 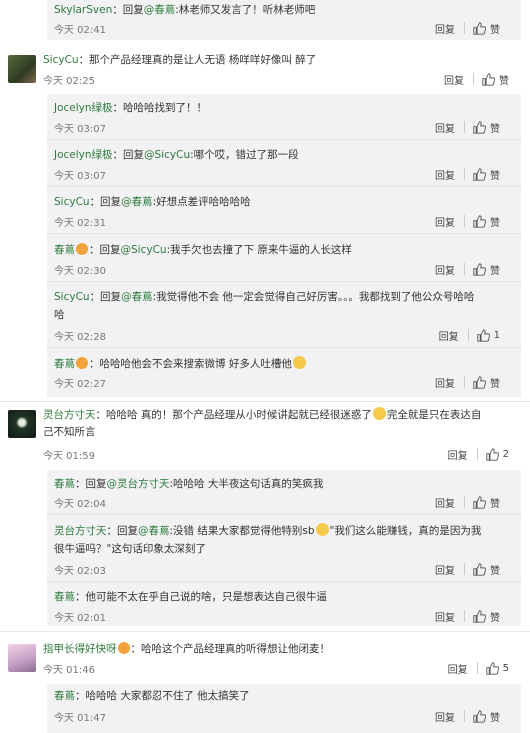 What do you see at coordinates (138, 484) in the screenshot?
I see `mention-link: @灵台方寸天` at bounding box center [138, 484].